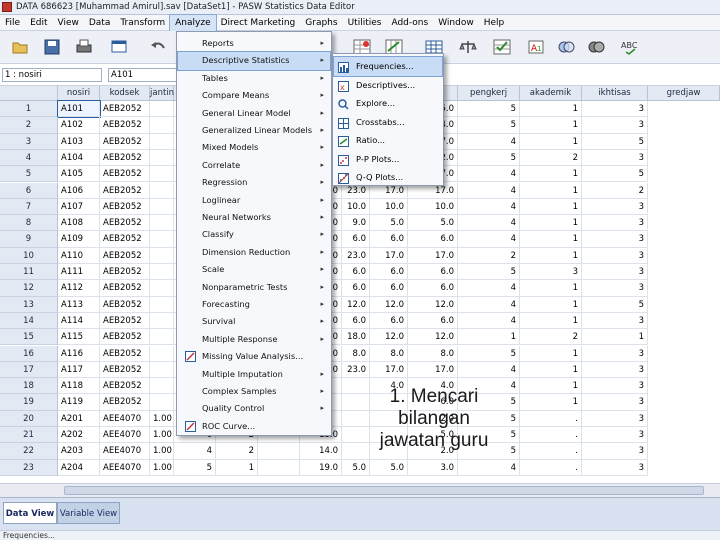  Describe the element at coordinates (79, 370) in the screenshot. I see `table-cell: A117` at that location.